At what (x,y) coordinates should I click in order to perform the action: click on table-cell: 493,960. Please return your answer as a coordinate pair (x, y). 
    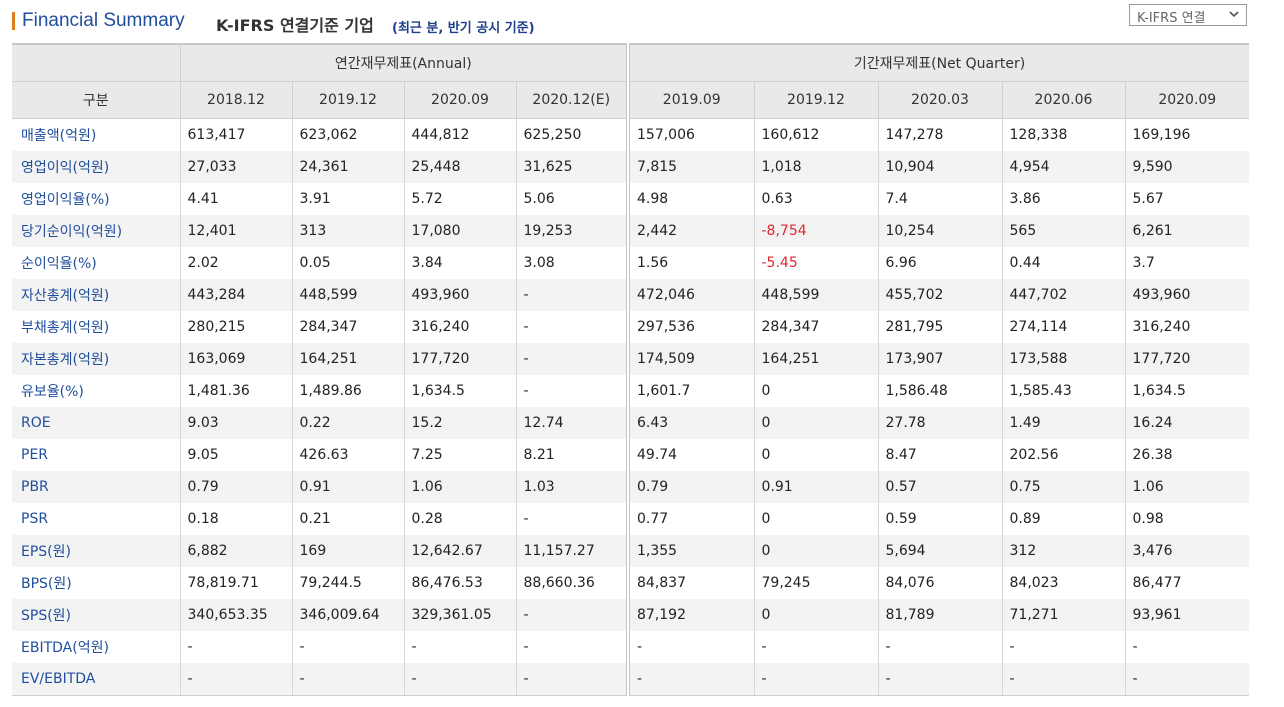
    Looking at the image, I should click on (459, 295).